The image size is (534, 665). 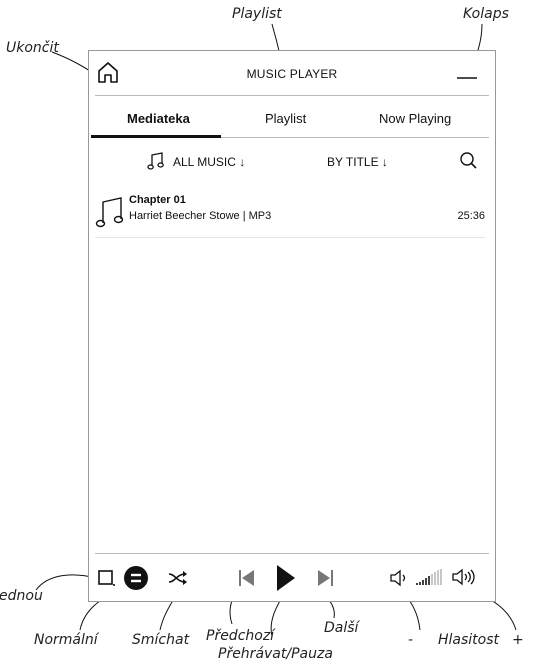 What do you see at coordinates (357, 162) in the screenshot?
I see `sort-dropdown: BY TITLE ↓` at bounding box center [357, 162].